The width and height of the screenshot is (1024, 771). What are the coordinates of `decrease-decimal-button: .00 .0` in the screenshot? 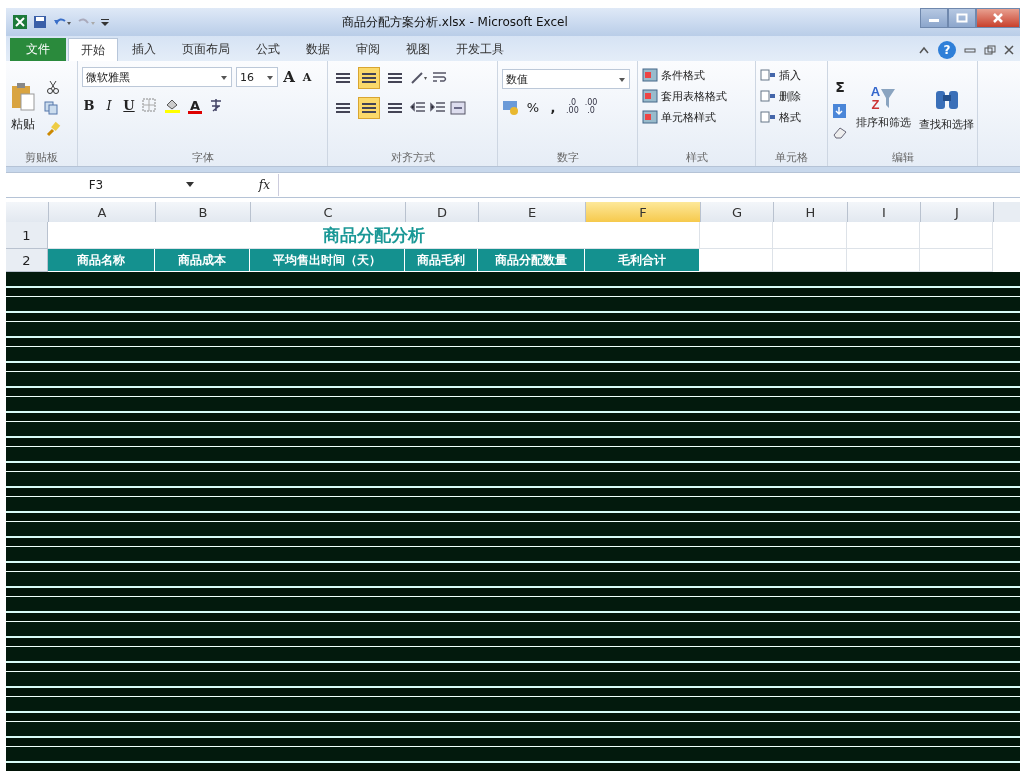 It's located at (591, 107).